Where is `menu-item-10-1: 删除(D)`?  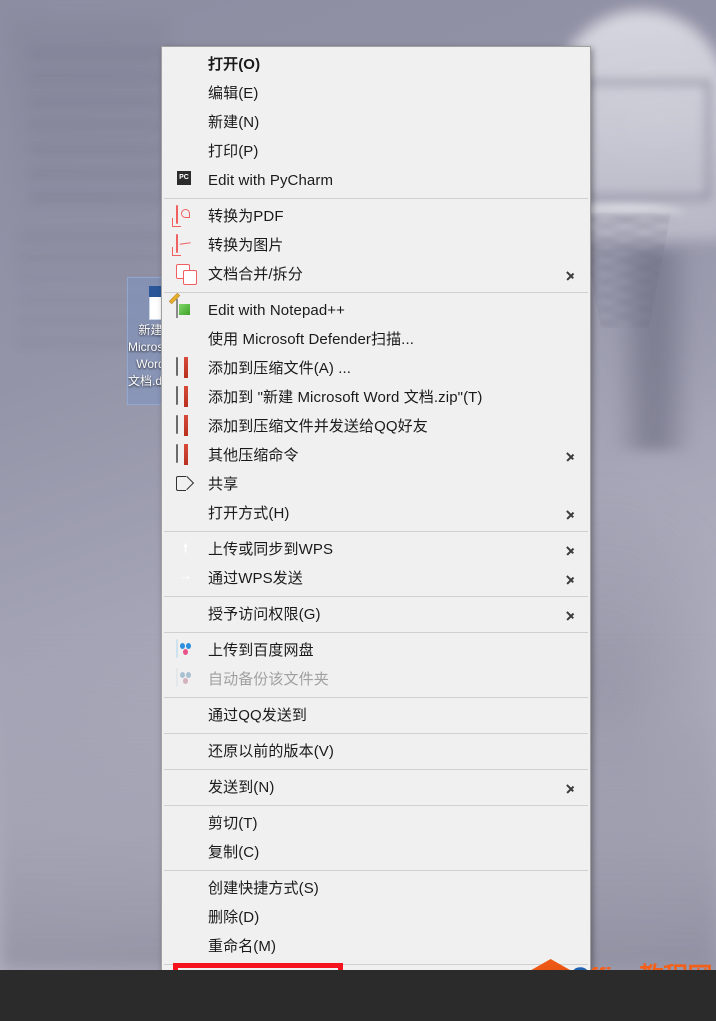
menu-item-10-1: 删除(D) is located at coordinates (376, 917).